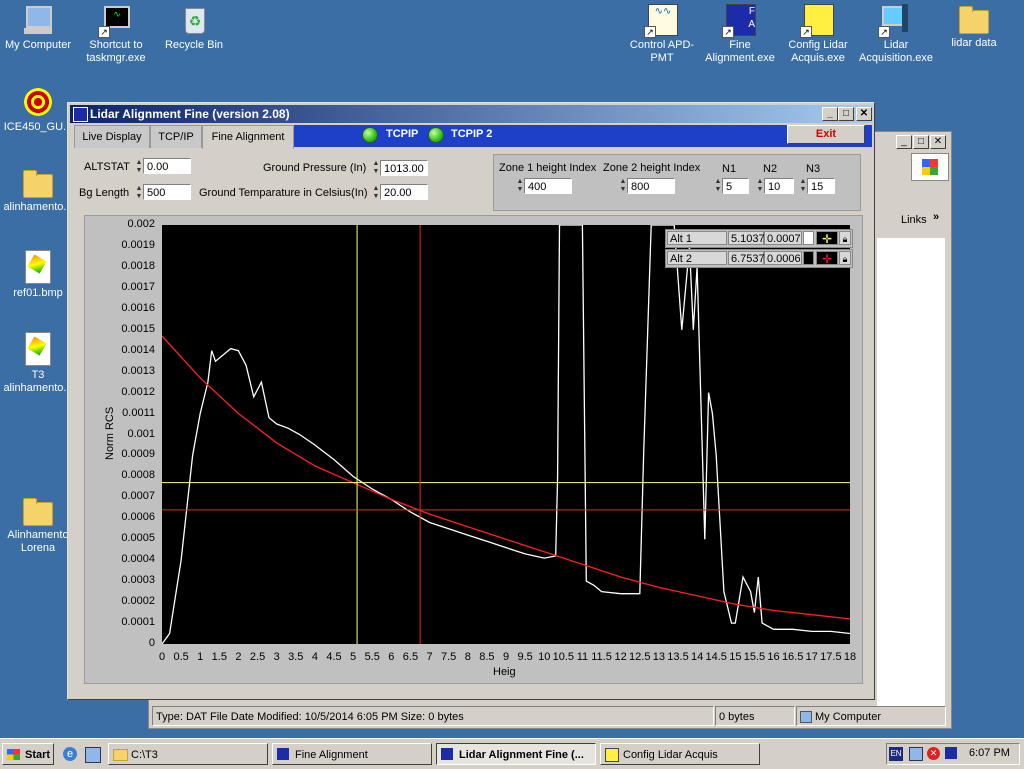  Describe the element at coordinates (504, 672) in the screenshot. I see `x-axis-label: Heig` at that location.